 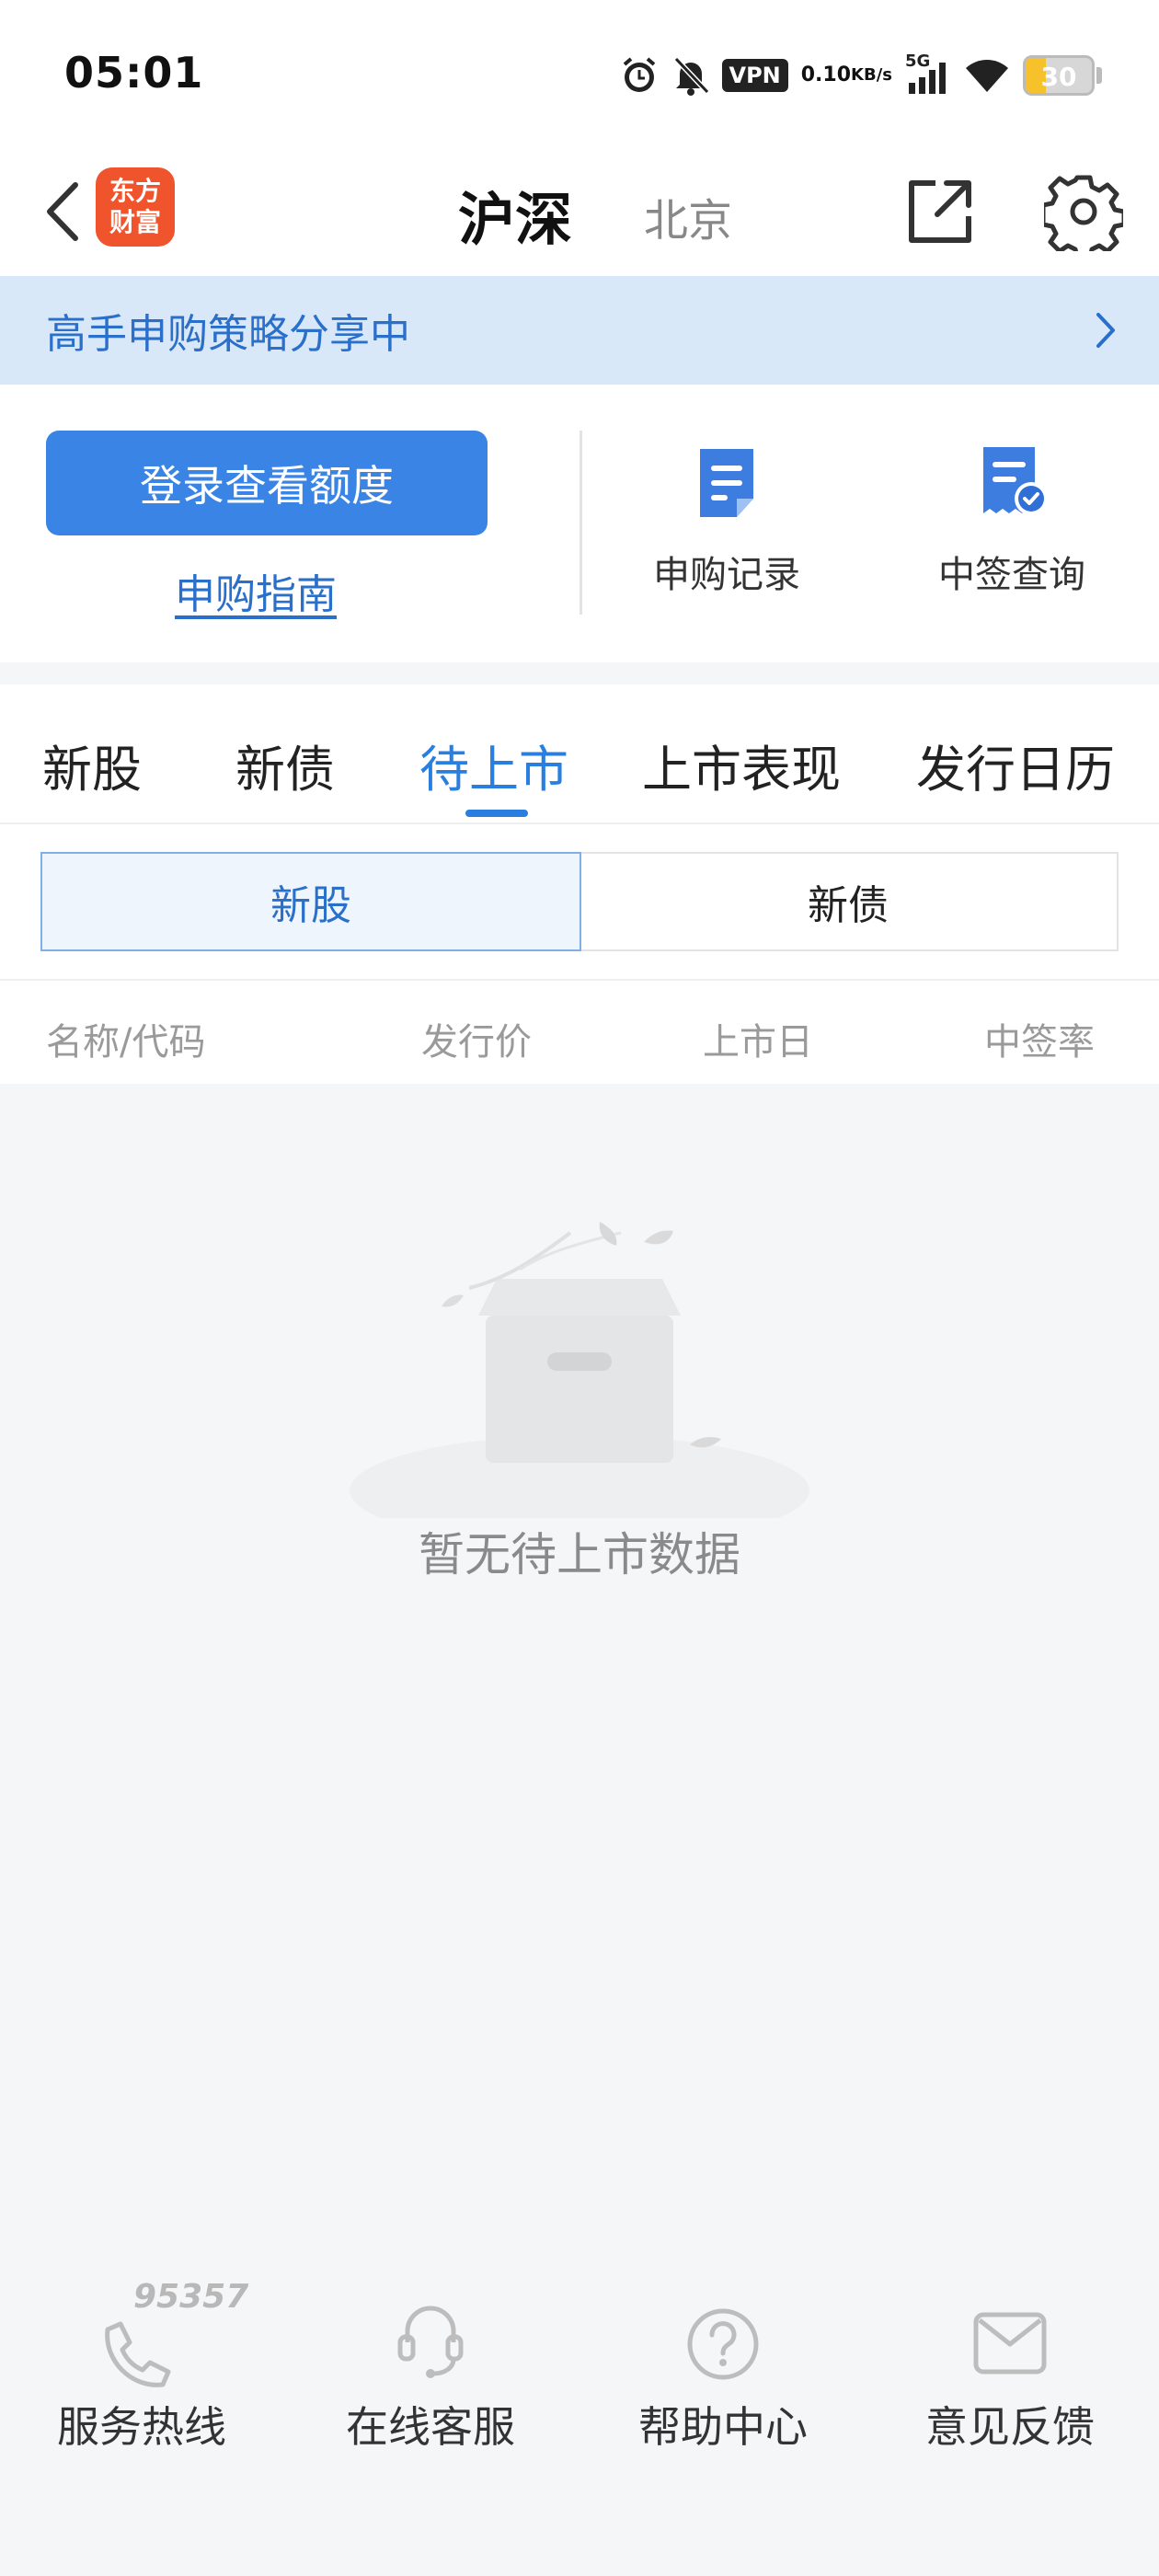 I want to click on net-speed-value: 0.10, so click(x=826, y=74).